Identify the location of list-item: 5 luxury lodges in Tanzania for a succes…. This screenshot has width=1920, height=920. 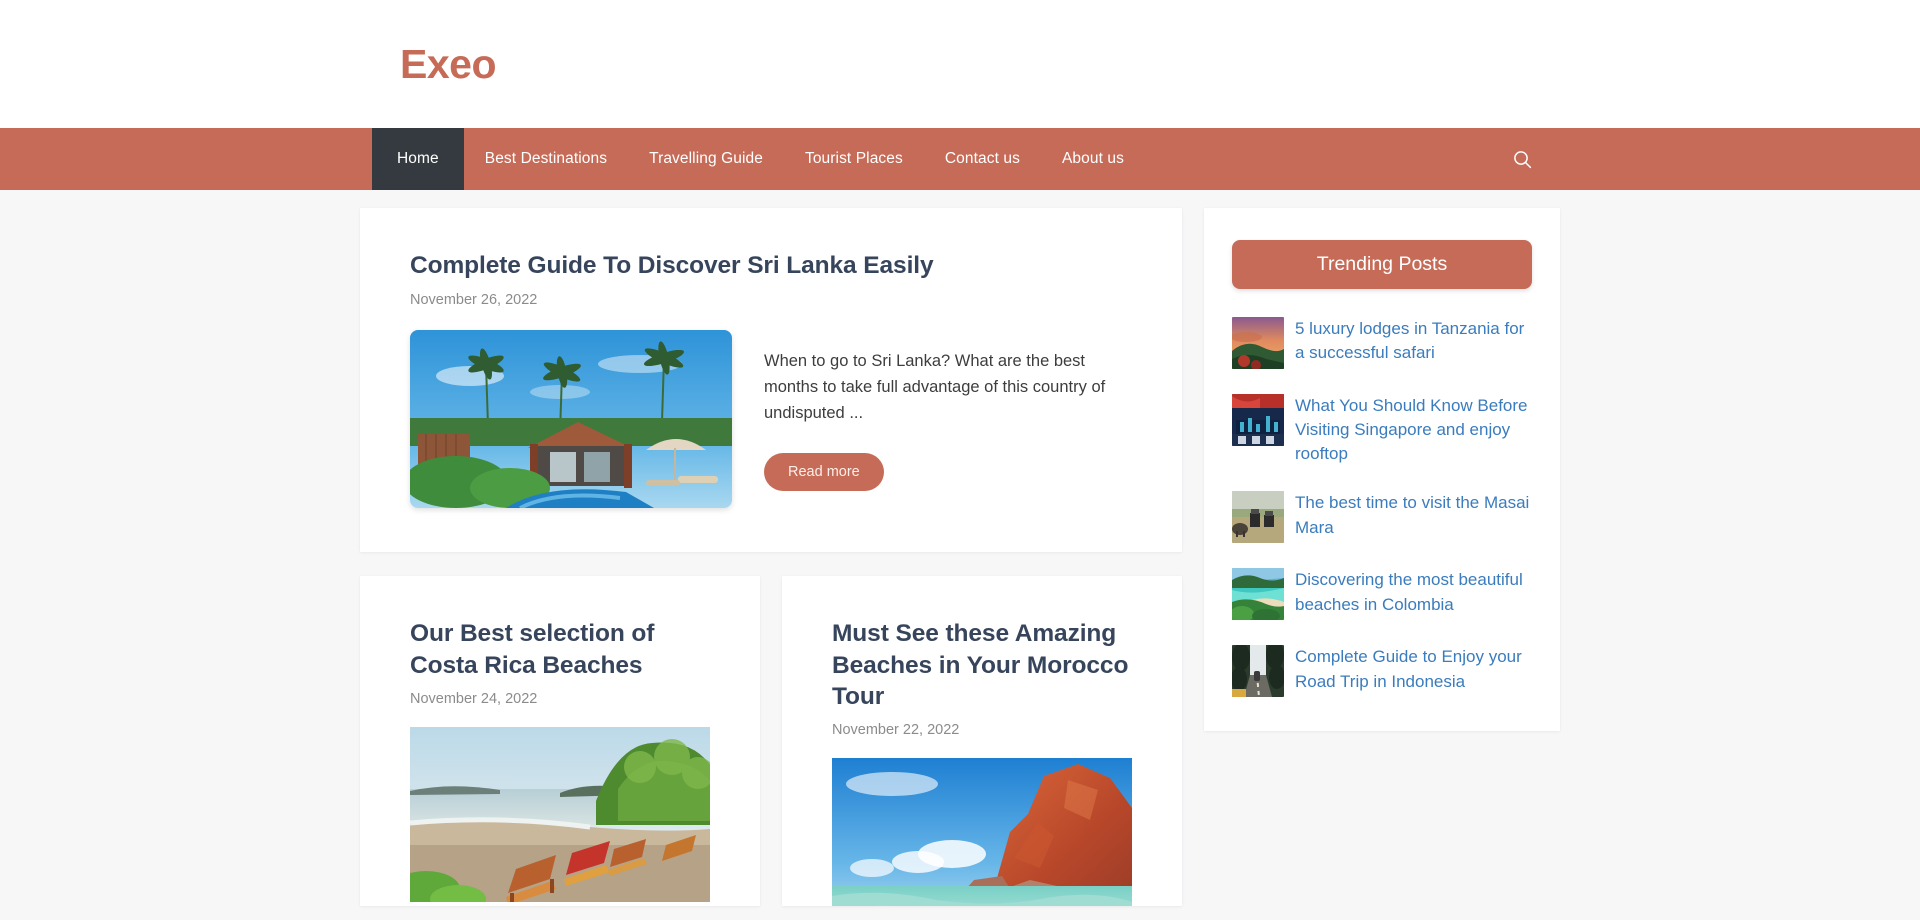
(1382, 343).